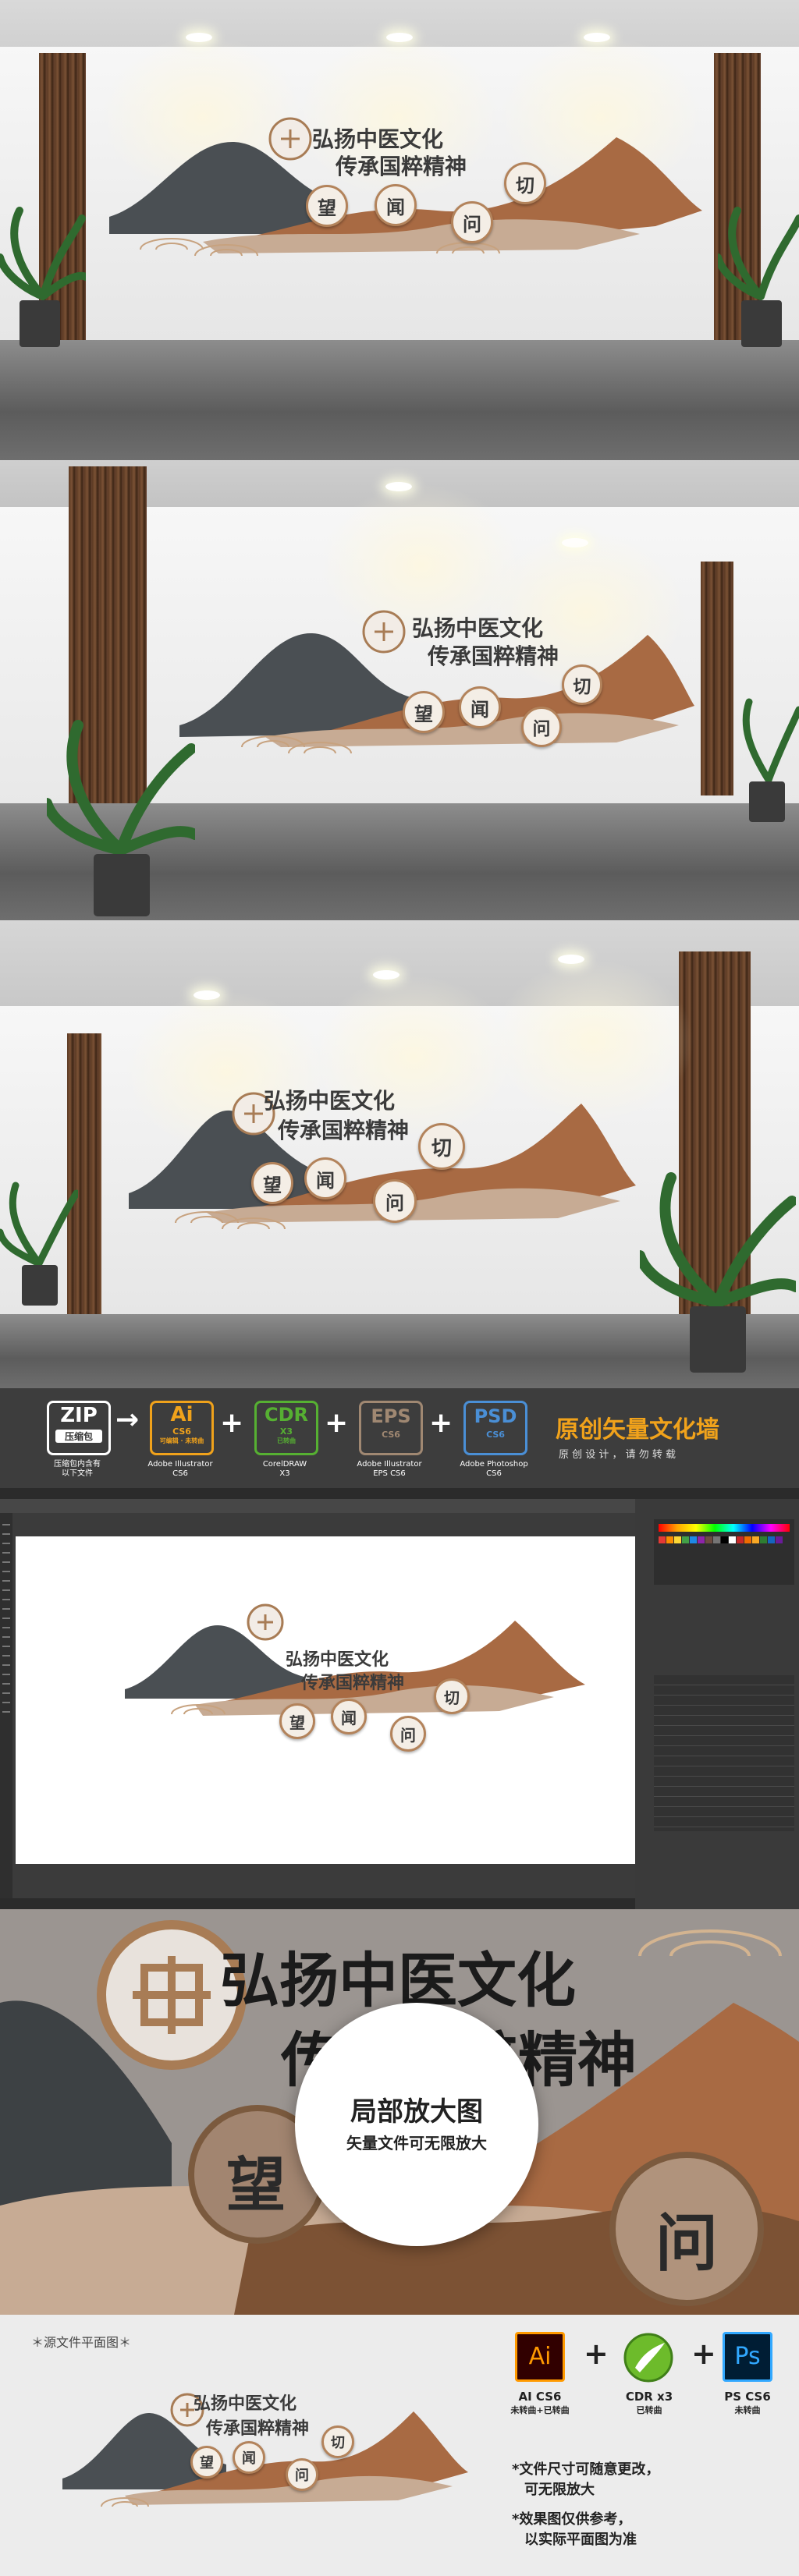  Describe the element at coordinates (286, 1415) in the screenshot. I see `cdr-label: CDR` at that location.